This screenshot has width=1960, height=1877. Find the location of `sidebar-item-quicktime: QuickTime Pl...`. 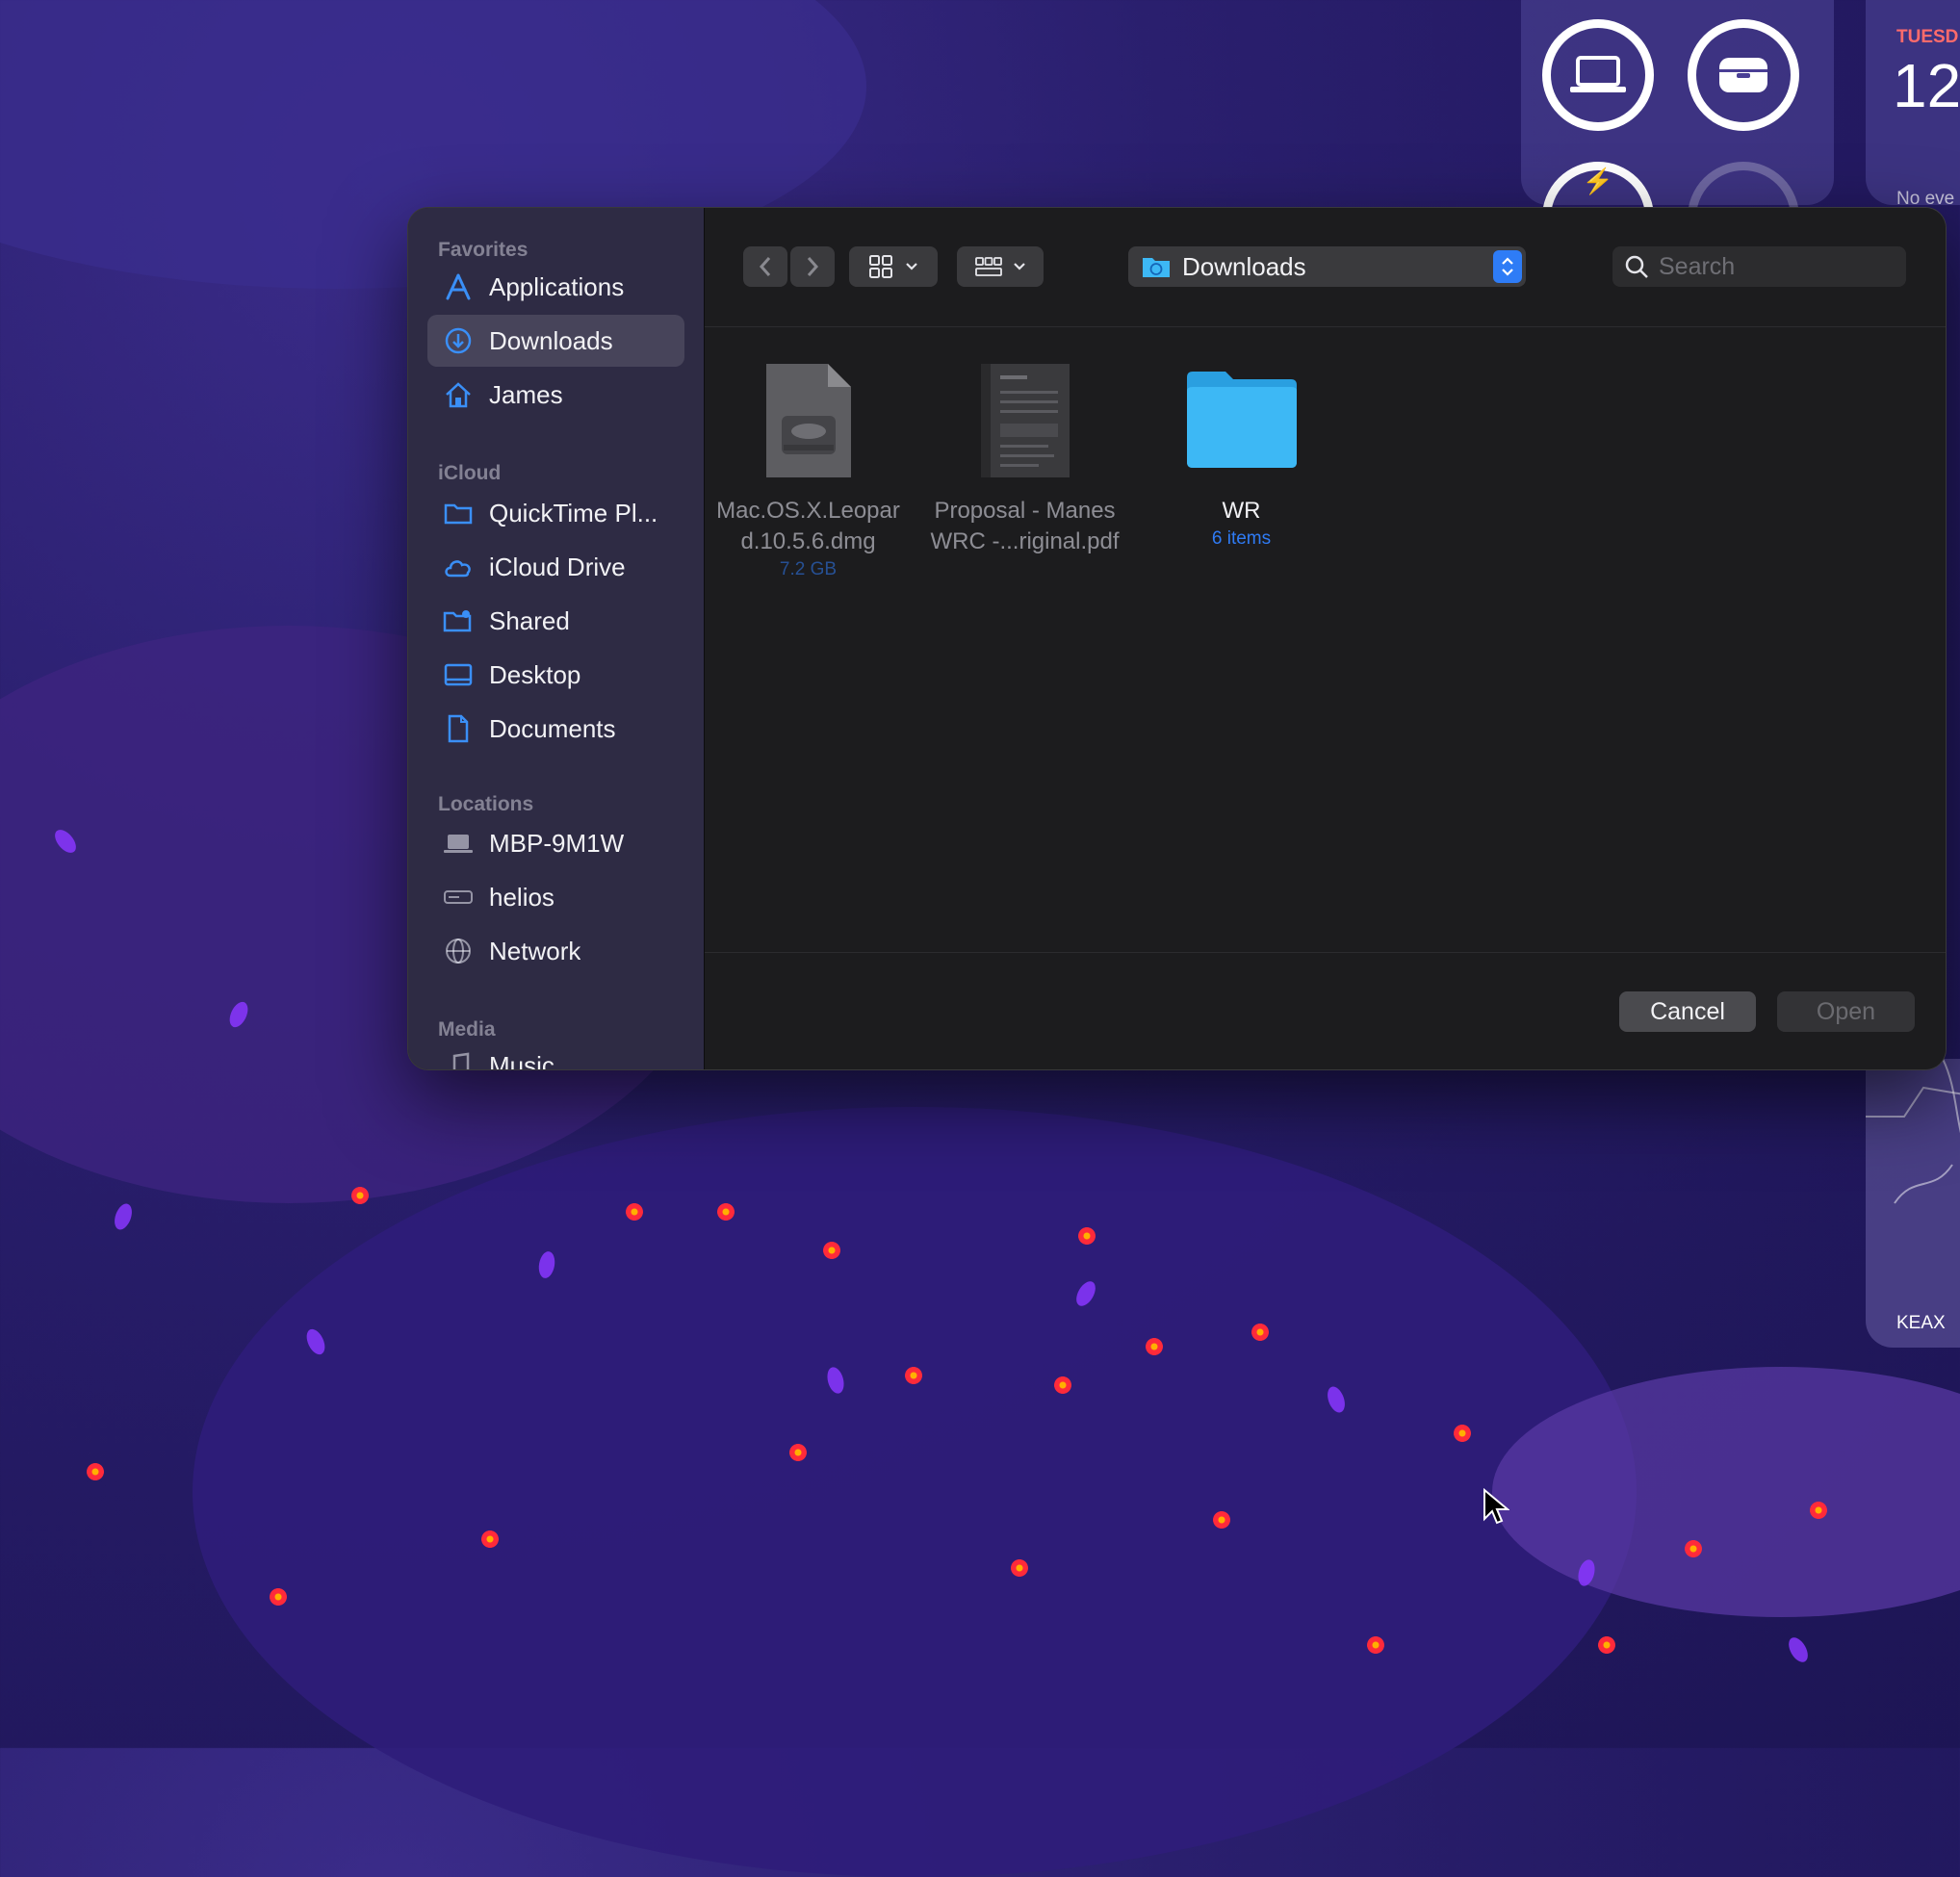

sidebar-item-quicktime: QuickTime Pl... is located at coordinates (555, 513).